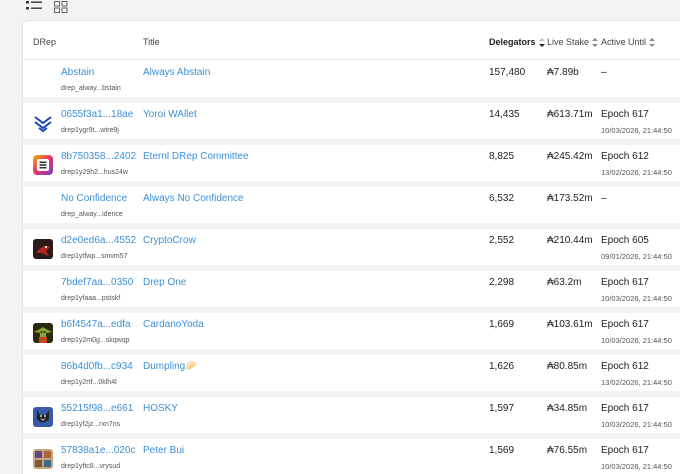  I want to click on delegators-count: 1,569, so click(502, 450).